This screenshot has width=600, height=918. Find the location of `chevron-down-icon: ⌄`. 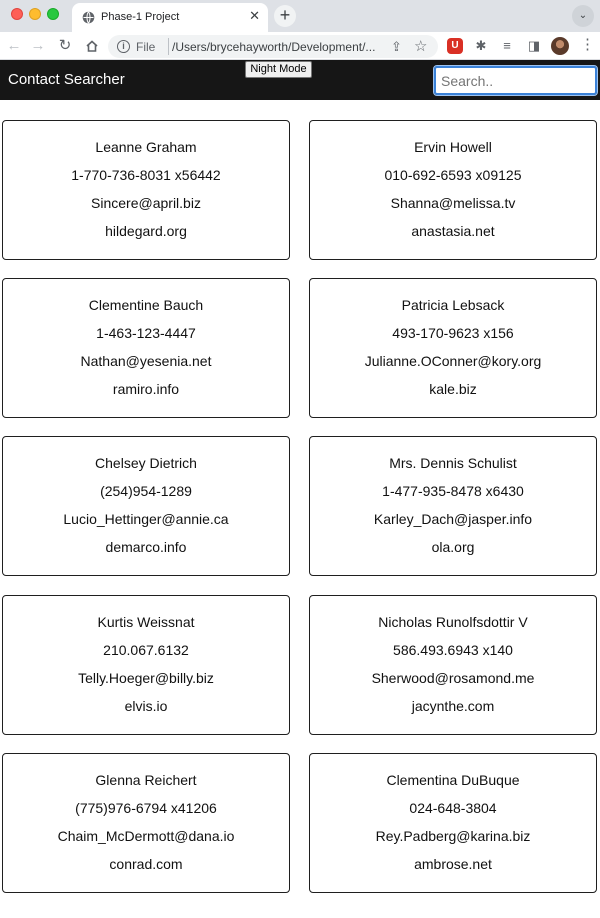

chevron-down-icon: ⌄ is located at coordinates (583, 15).